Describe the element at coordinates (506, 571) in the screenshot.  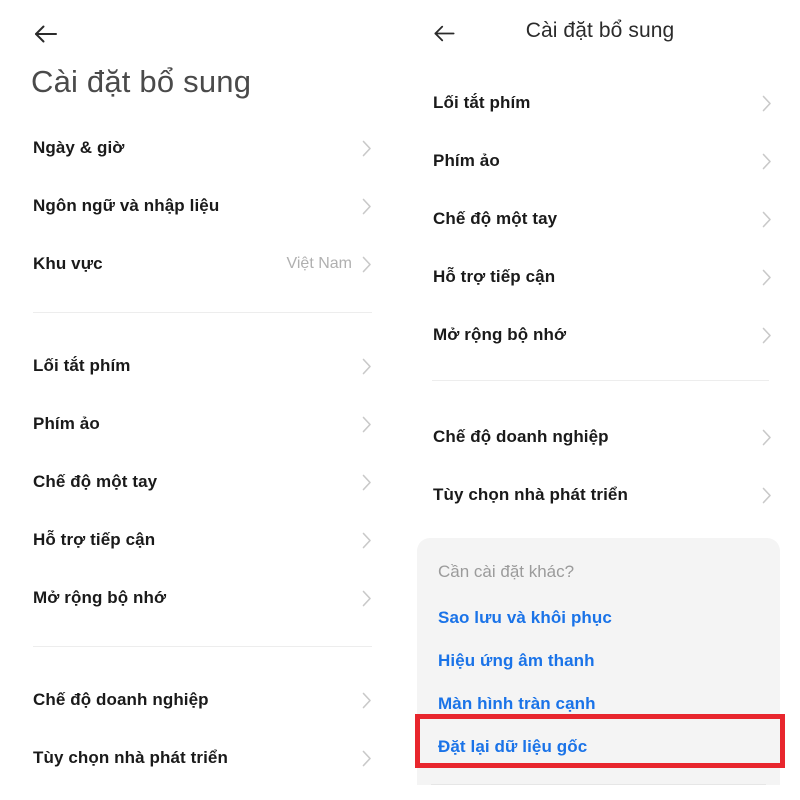
I see `card-title: Cần cài đặt khác?` at that location.